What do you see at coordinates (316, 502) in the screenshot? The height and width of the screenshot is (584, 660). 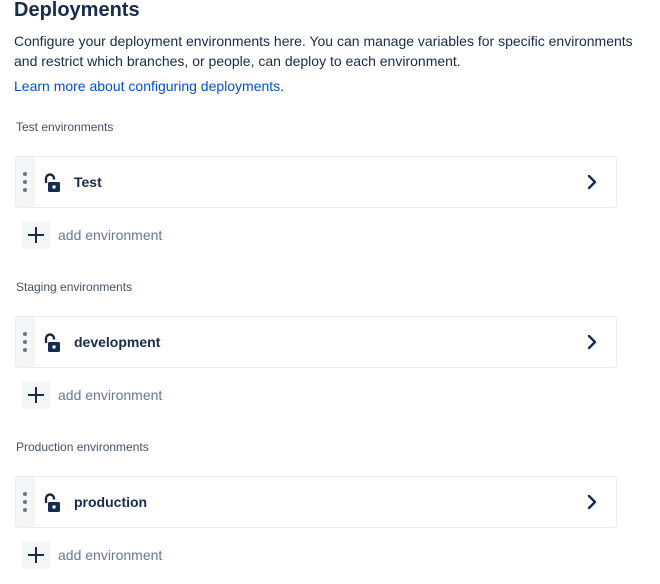 I see `environment-row-production: production` at bounding box center [316, 502].